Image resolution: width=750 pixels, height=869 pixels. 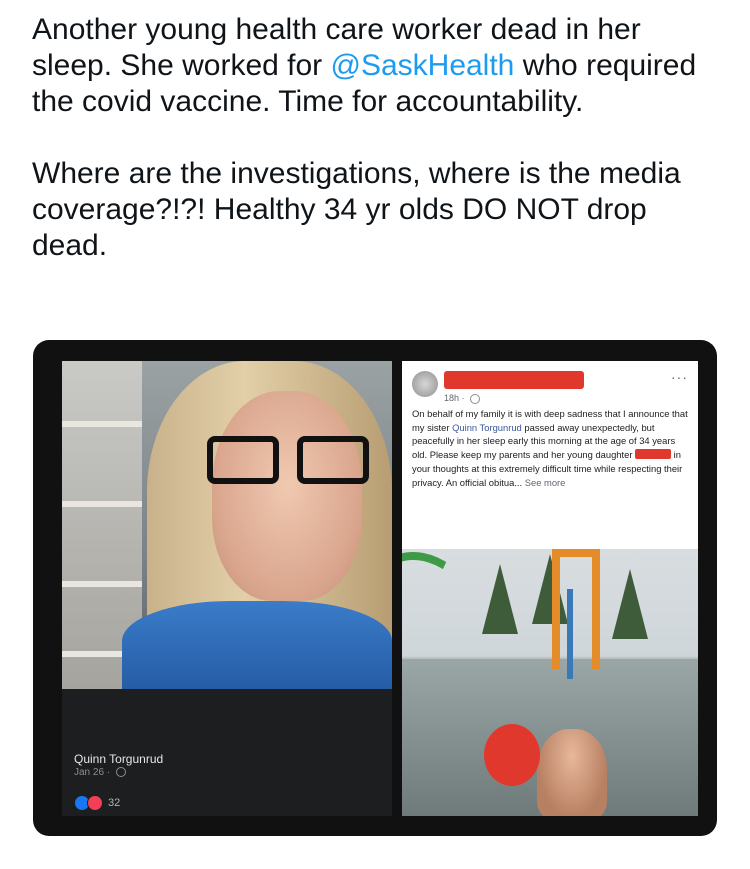 I want to click on post-time: 18h ·, so click(x=462, y=398).